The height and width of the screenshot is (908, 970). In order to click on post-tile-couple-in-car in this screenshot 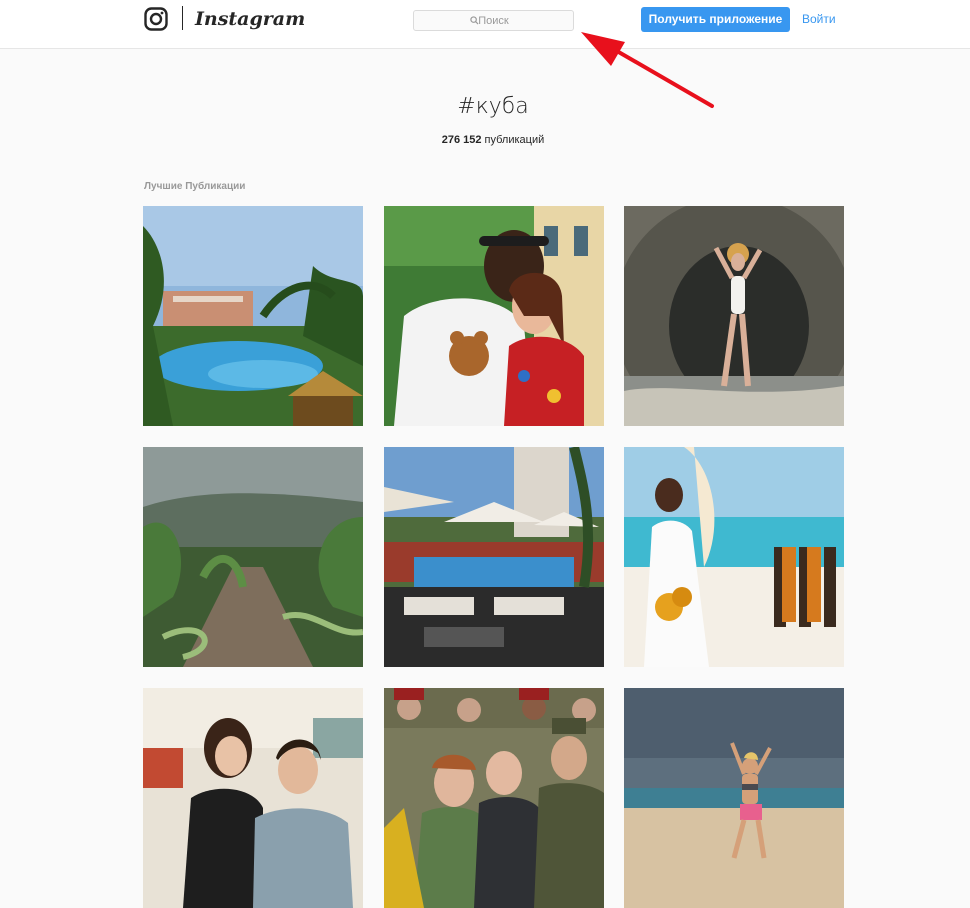, I will do `click(253, 798)`.